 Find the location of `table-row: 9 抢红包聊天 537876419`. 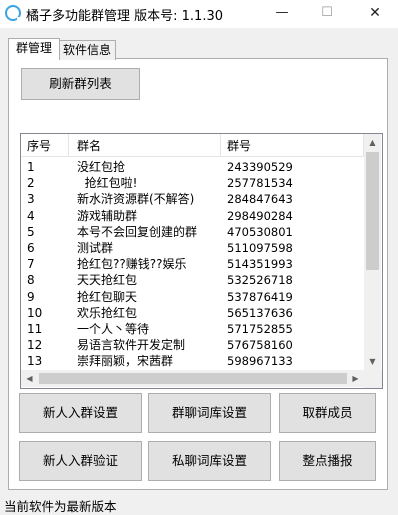

table-row: 9 抢红包聊天 537876419 is located at coordinates (192, 297).